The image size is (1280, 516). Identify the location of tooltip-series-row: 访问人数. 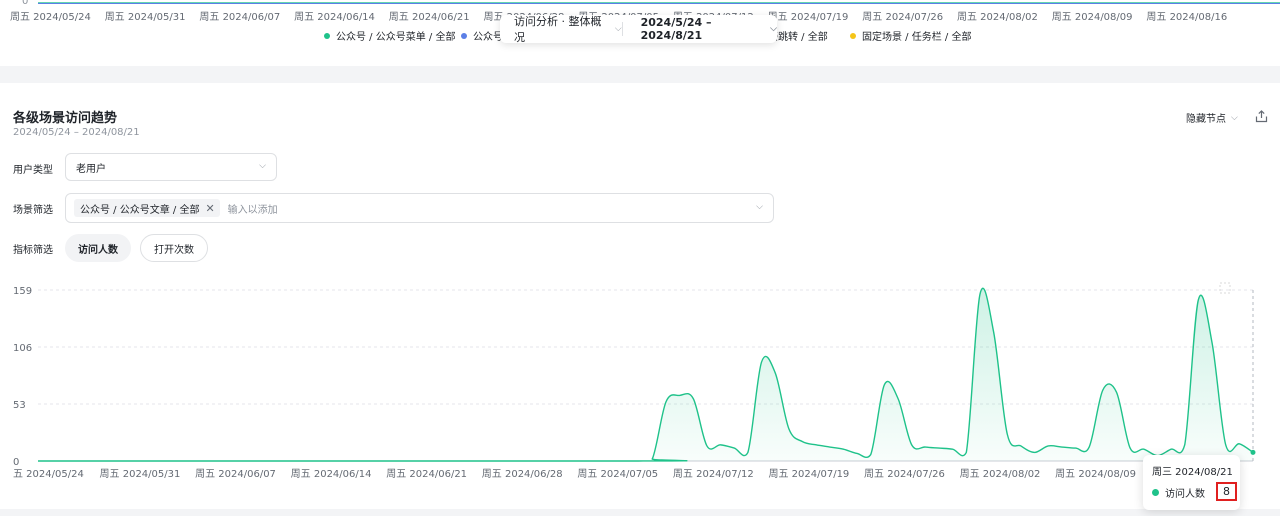
(1178, 492).